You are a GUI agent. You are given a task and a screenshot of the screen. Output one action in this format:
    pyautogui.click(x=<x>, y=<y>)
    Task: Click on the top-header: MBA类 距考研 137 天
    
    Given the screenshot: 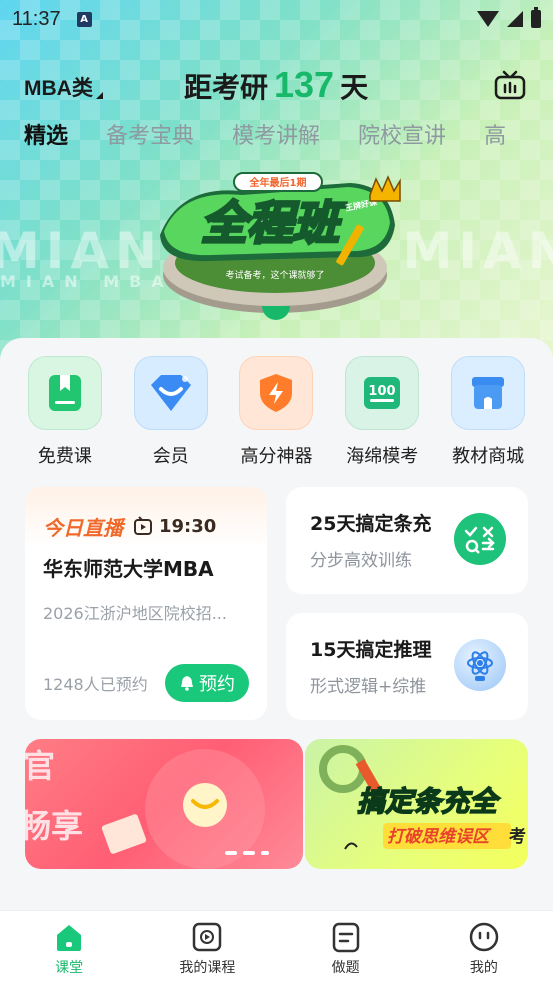 What is the action you would take?
    pyautogui.click(x=276, y=86)
    